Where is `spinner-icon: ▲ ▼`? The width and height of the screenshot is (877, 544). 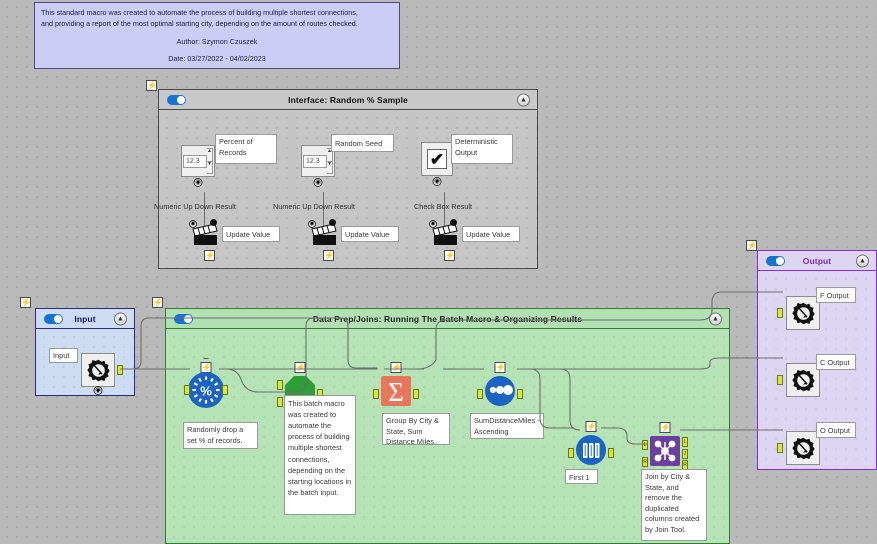 spinner-icon: ▲ ▼ is located at coordinates (210, 161).